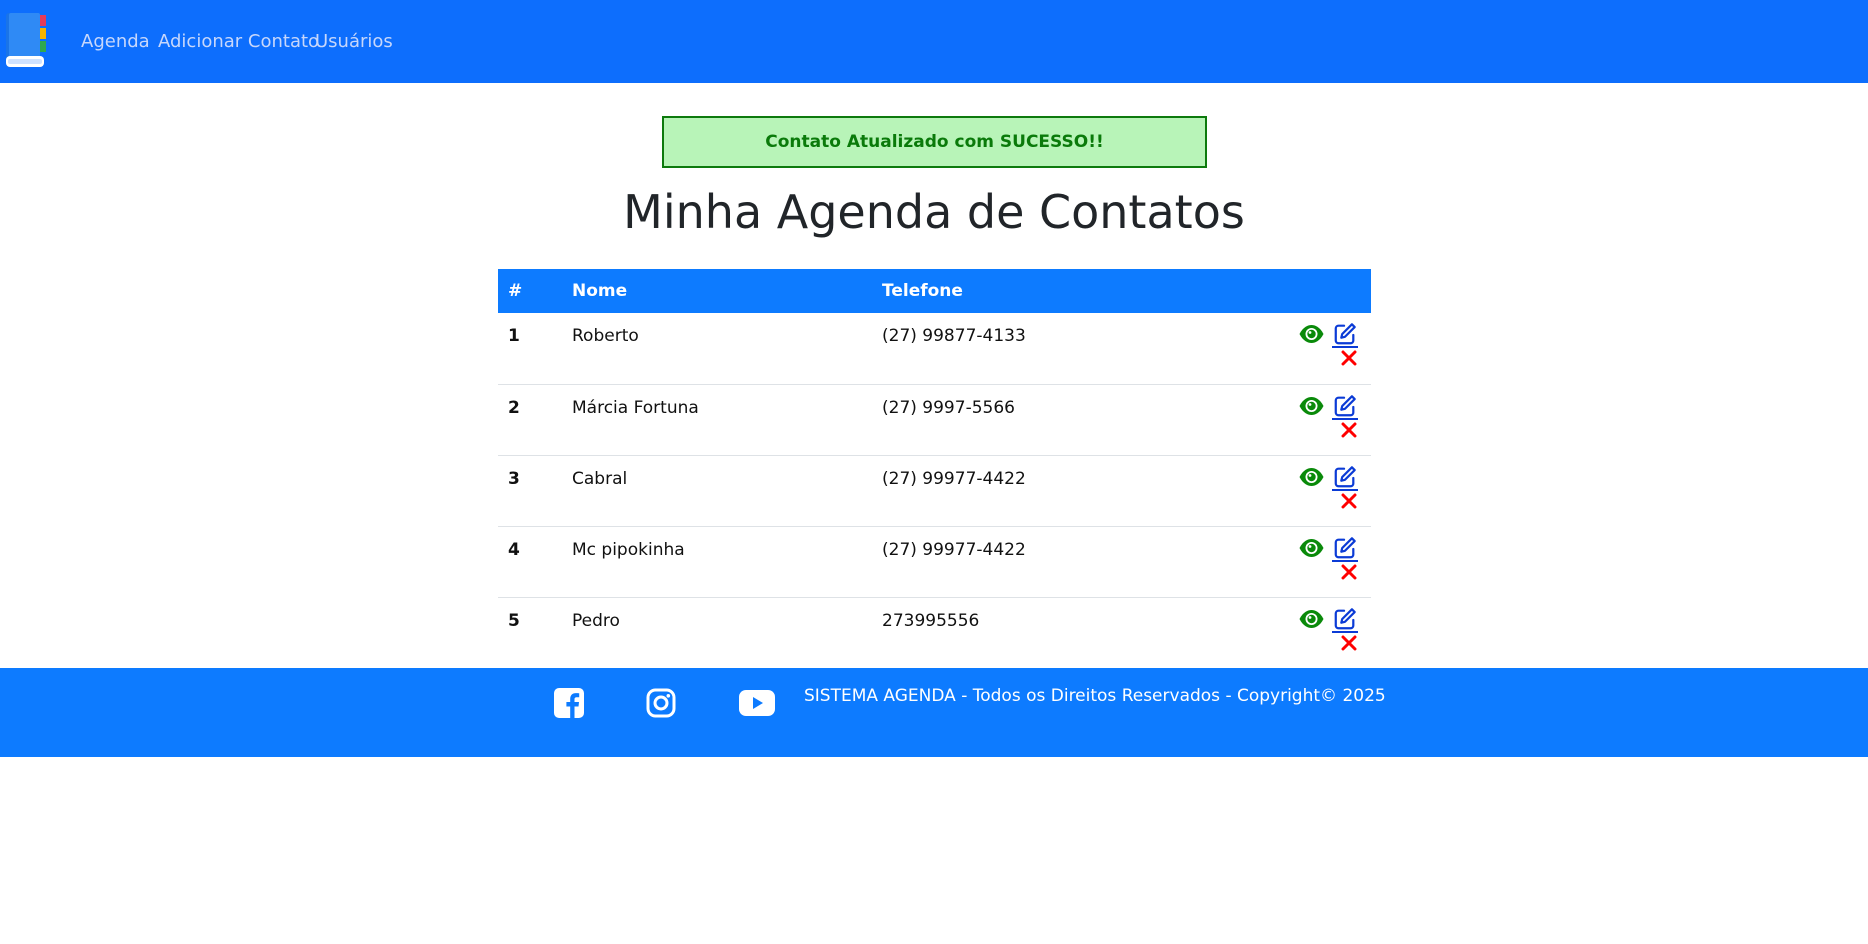 This screenshot has height=944, width=1868. I want to click on page-title: Minha Agenda de Contatos, so click(934, 212).